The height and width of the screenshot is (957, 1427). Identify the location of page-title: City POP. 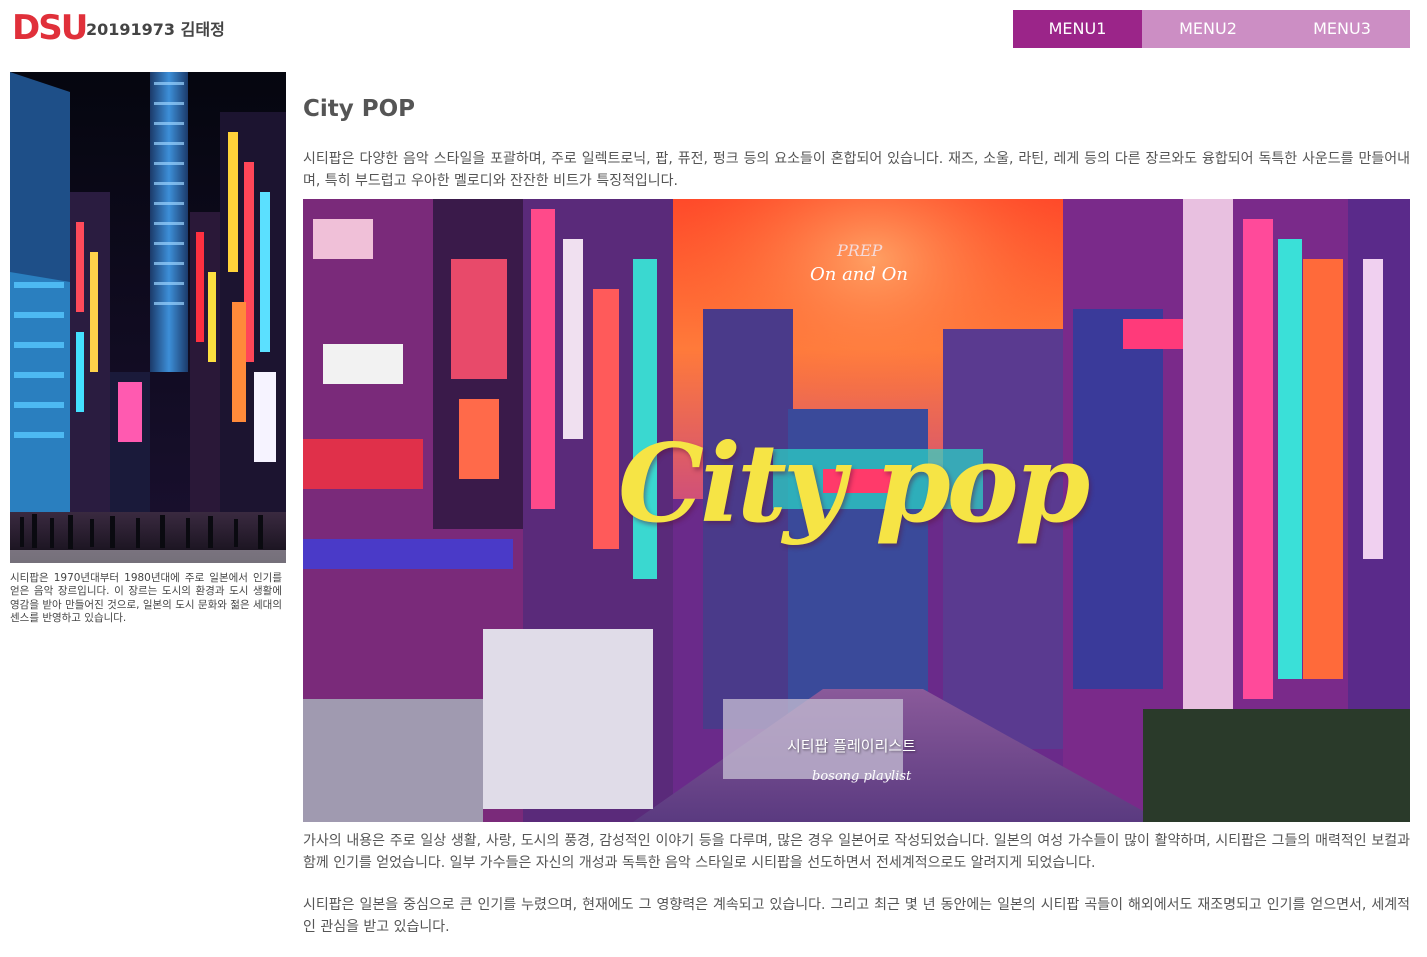
(359, 109).